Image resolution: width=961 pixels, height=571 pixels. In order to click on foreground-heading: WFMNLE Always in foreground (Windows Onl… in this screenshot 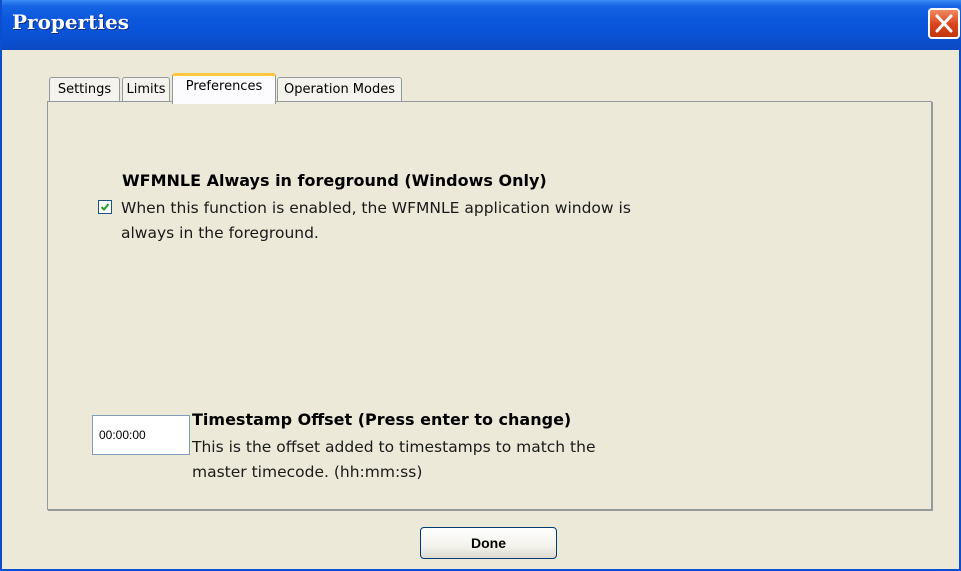, I will do `click(334, 180)`.